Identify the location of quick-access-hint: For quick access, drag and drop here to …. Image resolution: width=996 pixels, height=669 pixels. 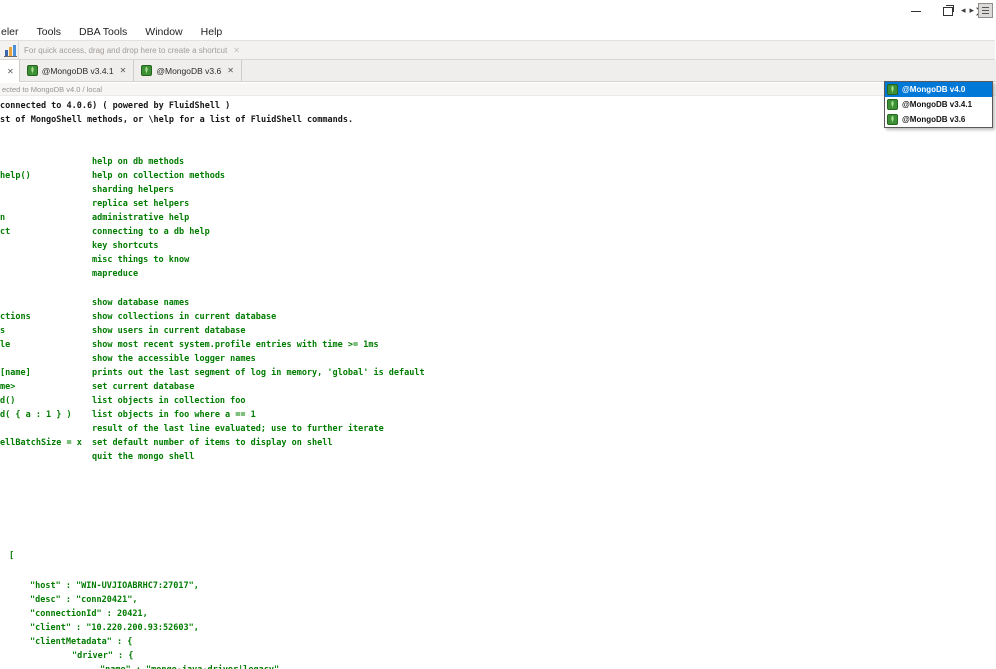
(126, 50).